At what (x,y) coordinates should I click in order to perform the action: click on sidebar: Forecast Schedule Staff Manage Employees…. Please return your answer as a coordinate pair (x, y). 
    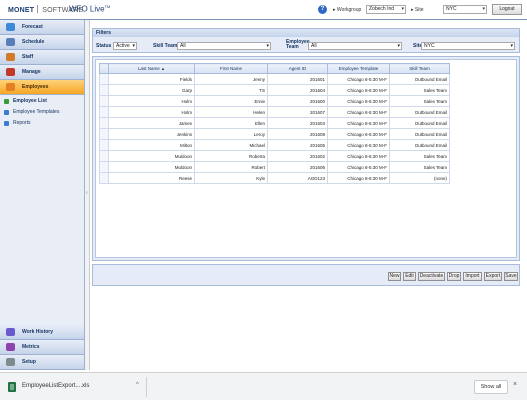
    Looking at the image, I should click on (42, 195).